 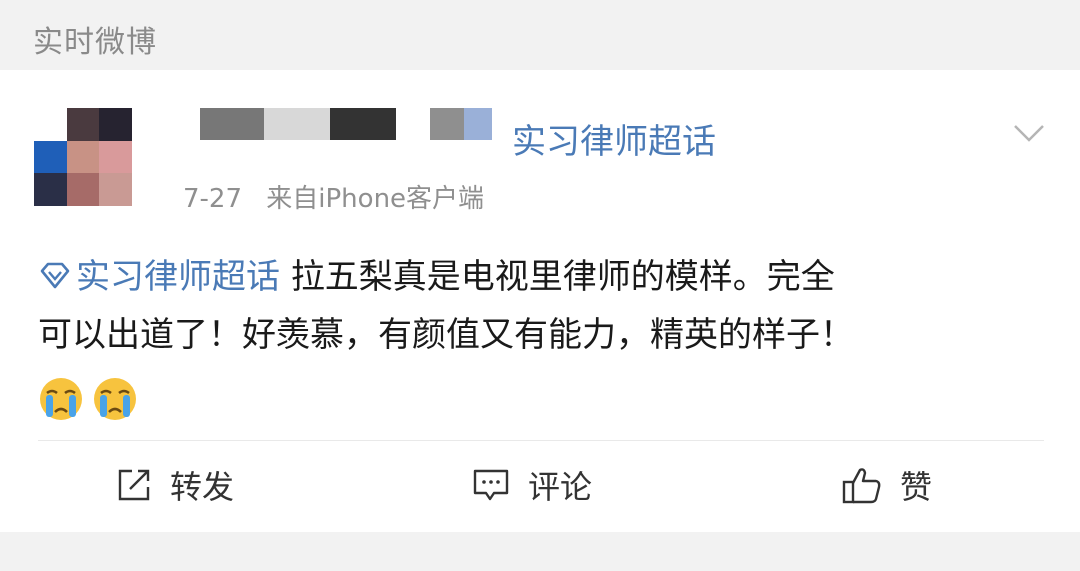 I want to click on content-line-1: 实习律师超话 拉五梨真是电视里律师的模样。完全, so click(x=543, y=277).